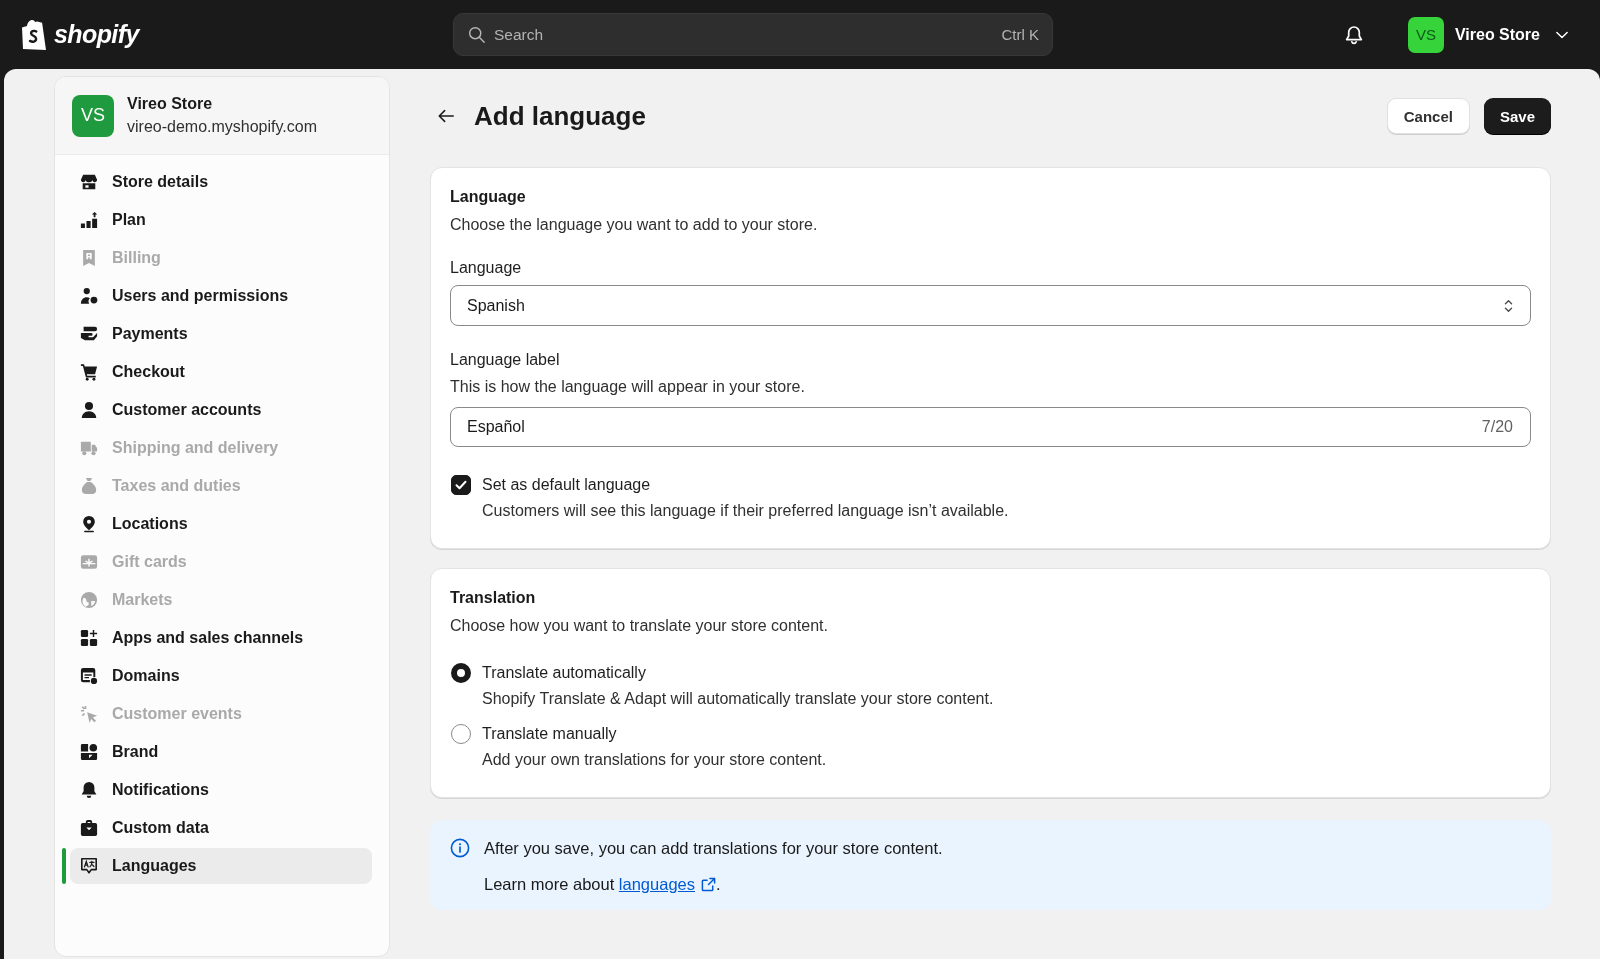 The width and height of the screenshot is (1600, 959). I want to click on radio-help-text: Add your own translations for your store content., so click(655, 760).